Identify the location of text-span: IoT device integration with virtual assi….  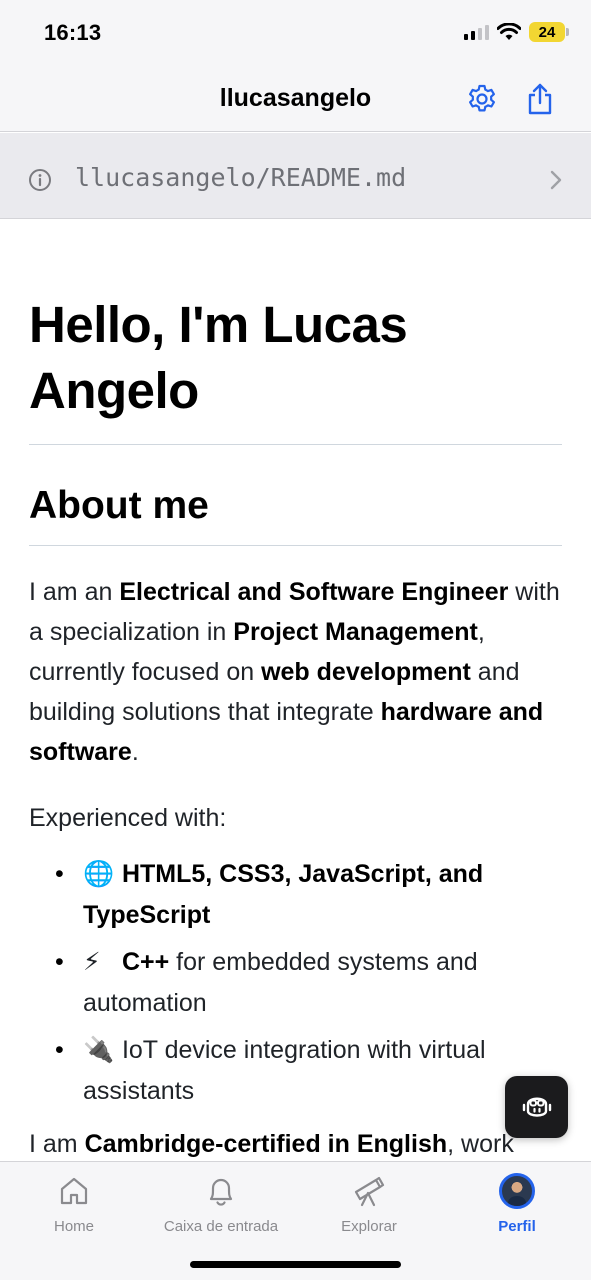
(284, 1070).